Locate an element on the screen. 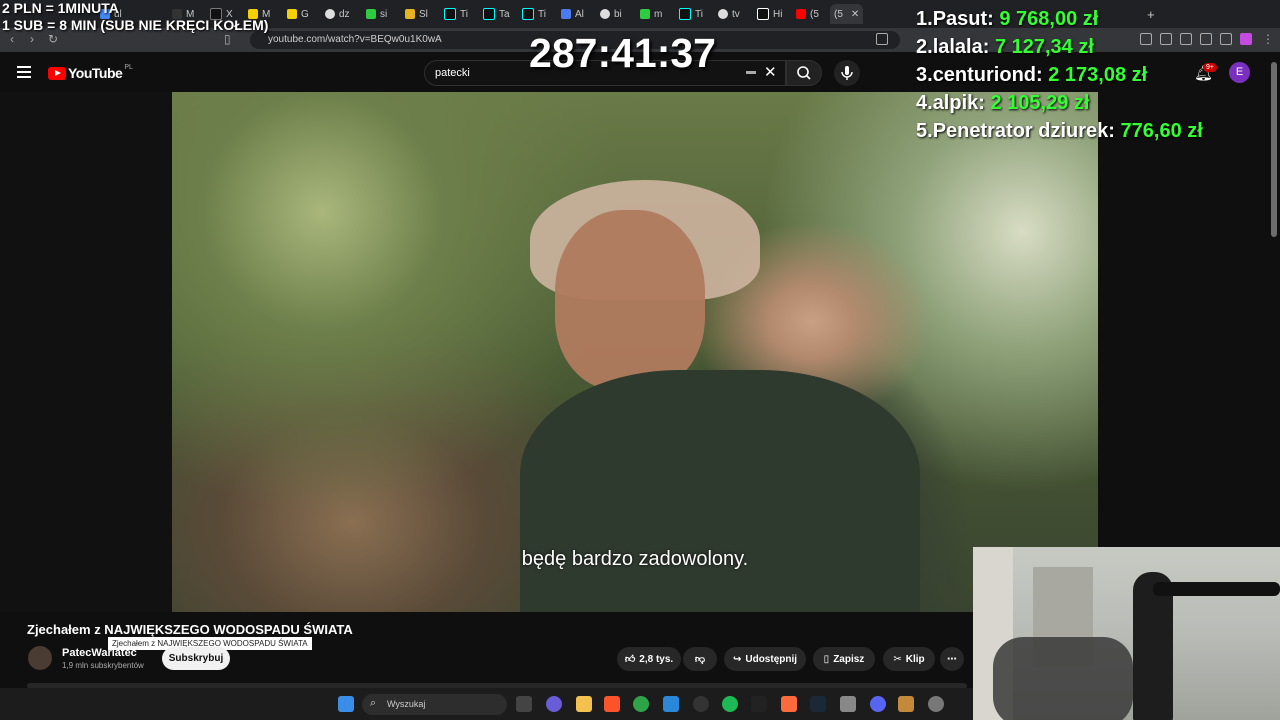 Image resolution: width=1280 pixels, height=720 pixels. save-button: ▯ Zapisz is located at coordinates (844, 659).